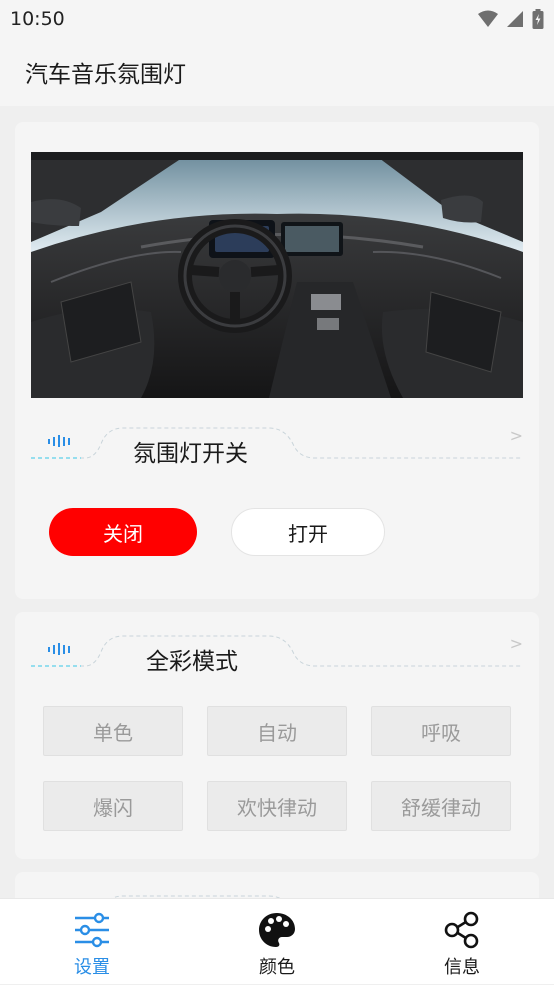  I want to click on mode-button-breathing: 呼吸, so click(441, 731).